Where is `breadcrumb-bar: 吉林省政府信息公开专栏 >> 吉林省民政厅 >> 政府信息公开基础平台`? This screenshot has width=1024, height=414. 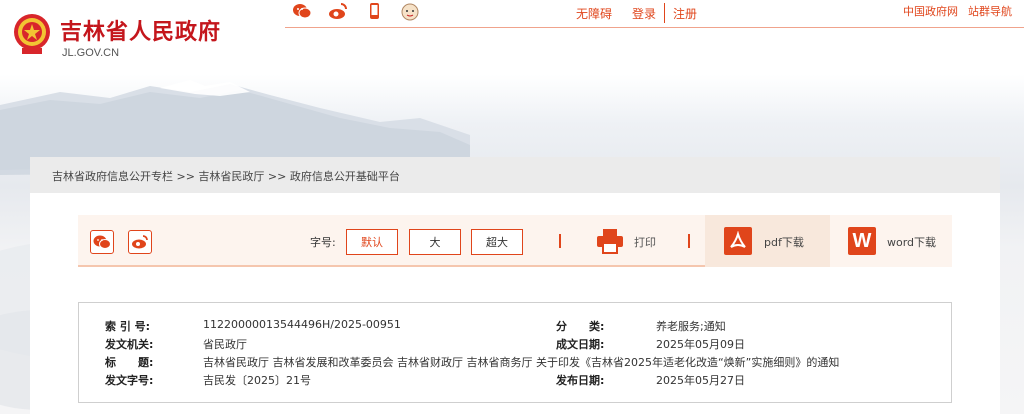 breadcrumb-bar: 吉林省政府信息公开专栏 >> 吉林省民政厅 >> 政府信息公开基础平台 is located at coordinates (515, 175).